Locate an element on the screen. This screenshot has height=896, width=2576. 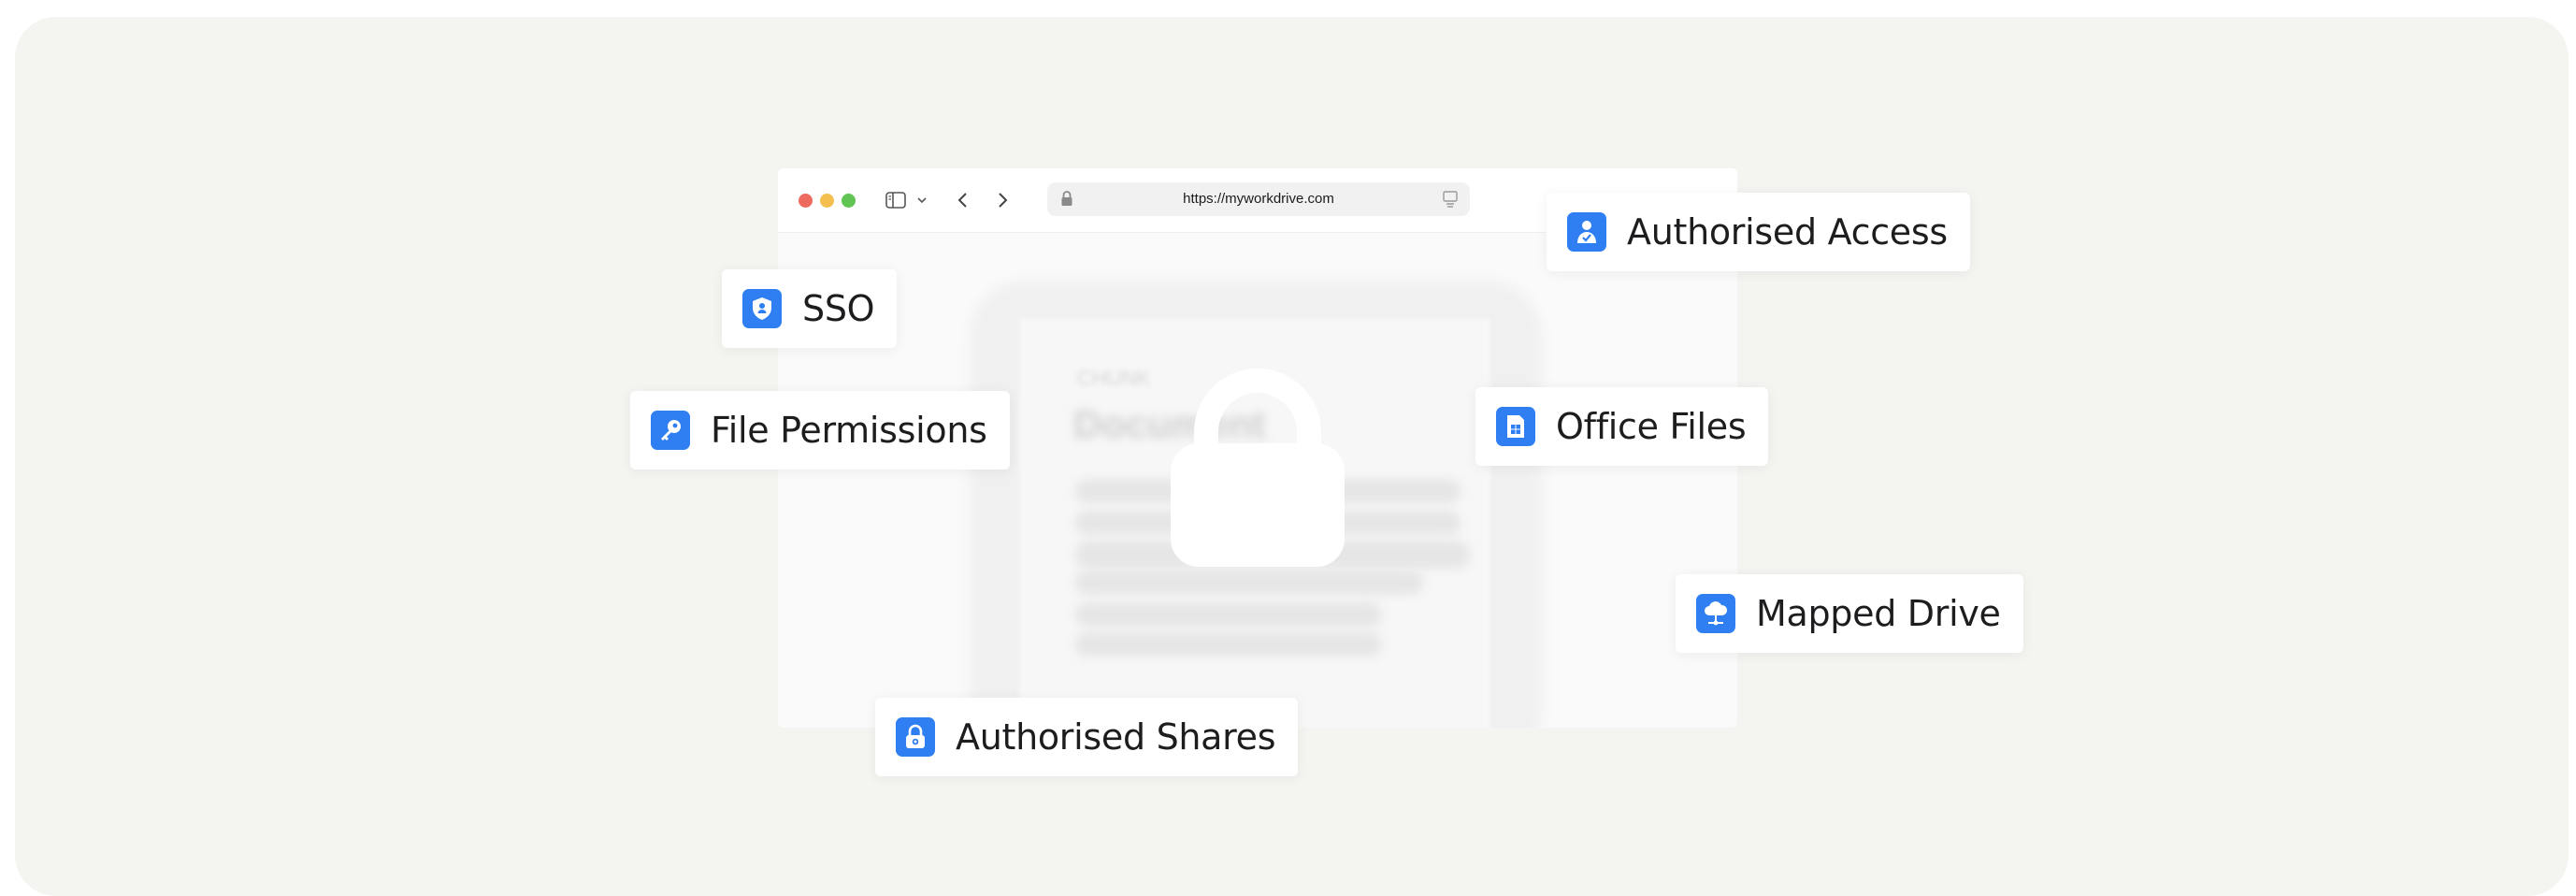
reader-icon is located at coordinates (1451, 201).